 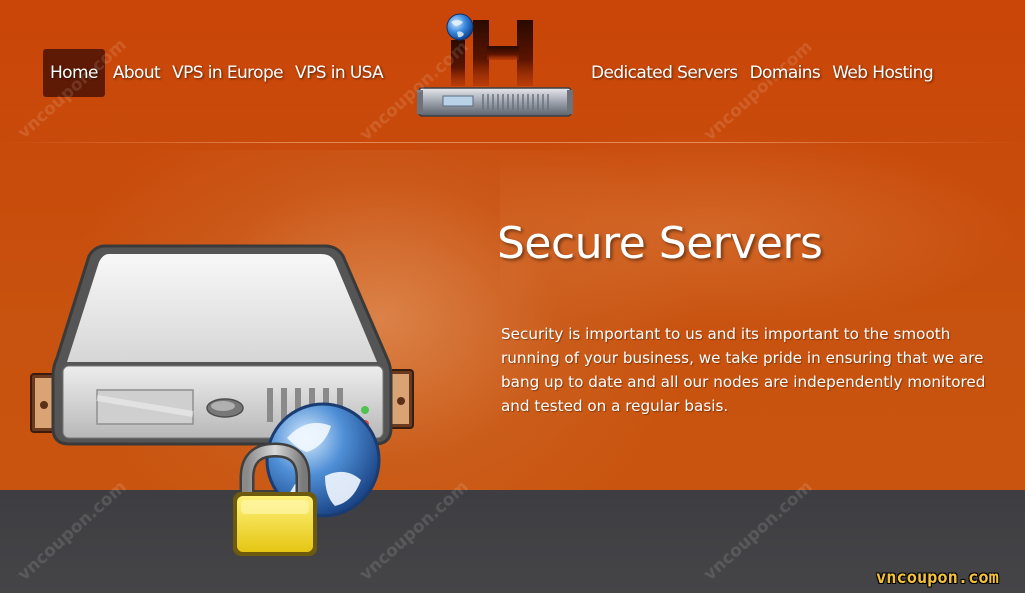 What do you see at coordinates (664, 73) in the screenshot?
I see `nav-dedicated-servers: Dedicated Servers` at bounding box center [664, 73].